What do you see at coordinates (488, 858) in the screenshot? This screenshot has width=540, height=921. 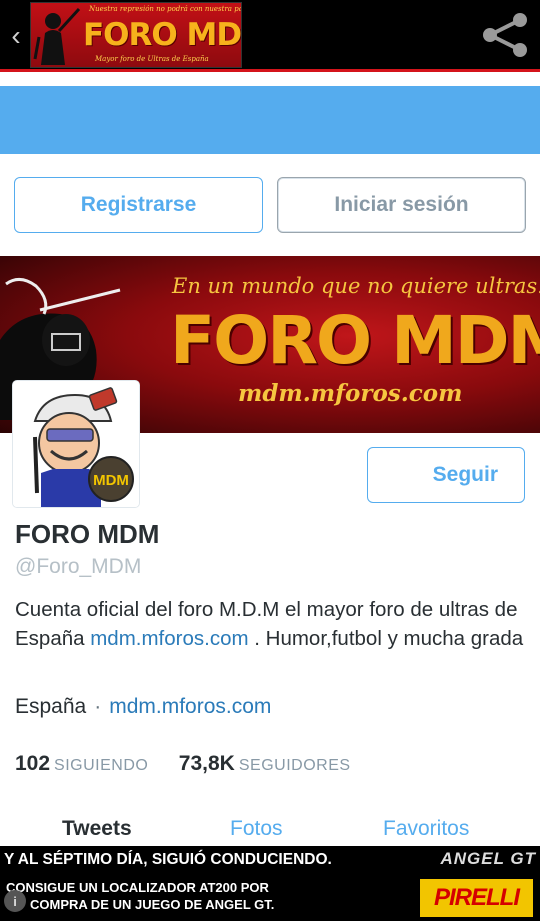 I see `ad-brand: ANGEL GT` at bounding box center [488, 858].